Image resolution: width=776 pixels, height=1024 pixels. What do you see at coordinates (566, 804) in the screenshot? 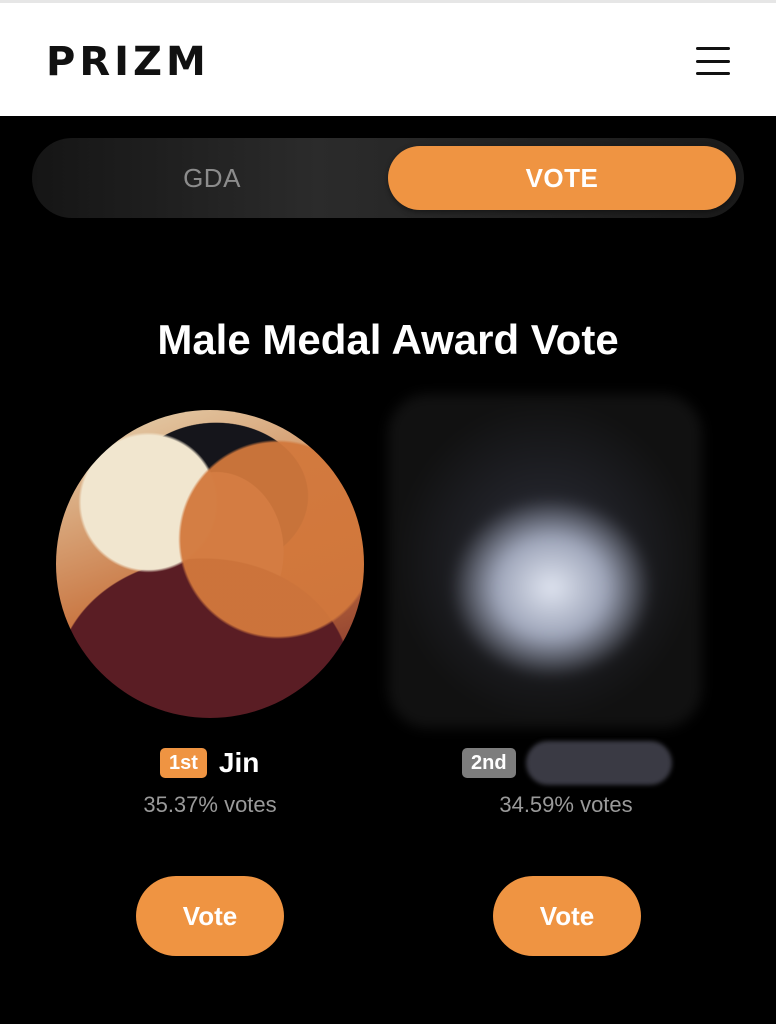
I see `candidate-2-vote-percentage: 34.59% votes` at bounding box center [566, 804].